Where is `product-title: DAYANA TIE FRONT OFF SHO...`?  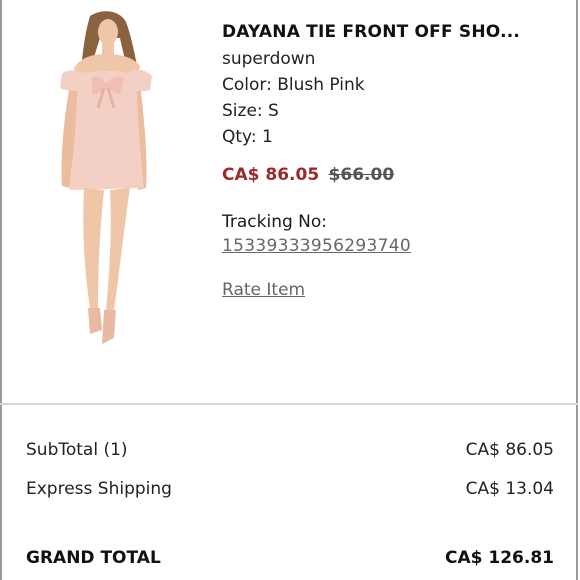 product-title: DAYANA TIE FRONT OFF SHO... is located at coordinates (397, 32).